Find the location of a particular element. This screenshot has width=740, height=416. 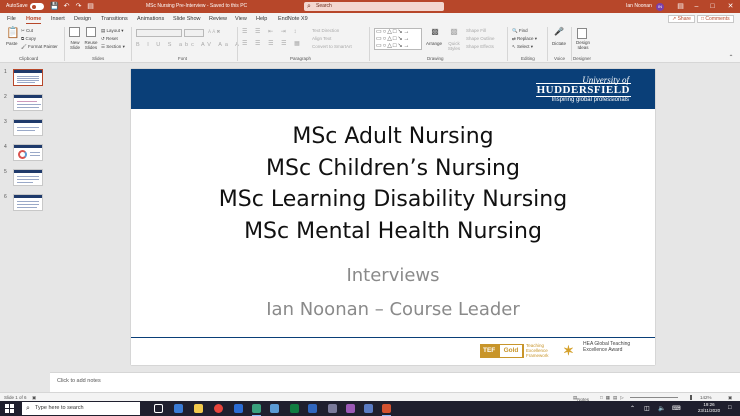

presenter-name: Ian Noonan – Course Leader is located at coordinates (393, 309).